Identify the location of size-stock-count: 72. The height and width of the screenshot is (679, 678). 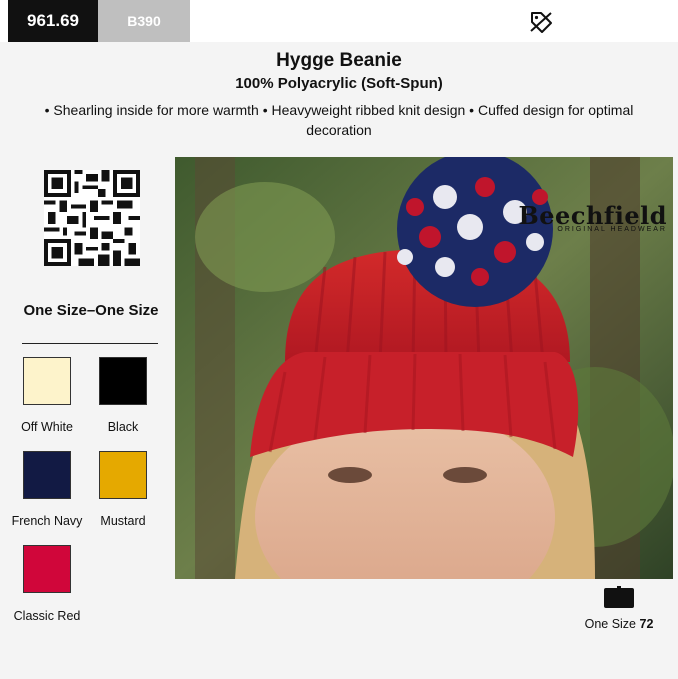
(646, 624).